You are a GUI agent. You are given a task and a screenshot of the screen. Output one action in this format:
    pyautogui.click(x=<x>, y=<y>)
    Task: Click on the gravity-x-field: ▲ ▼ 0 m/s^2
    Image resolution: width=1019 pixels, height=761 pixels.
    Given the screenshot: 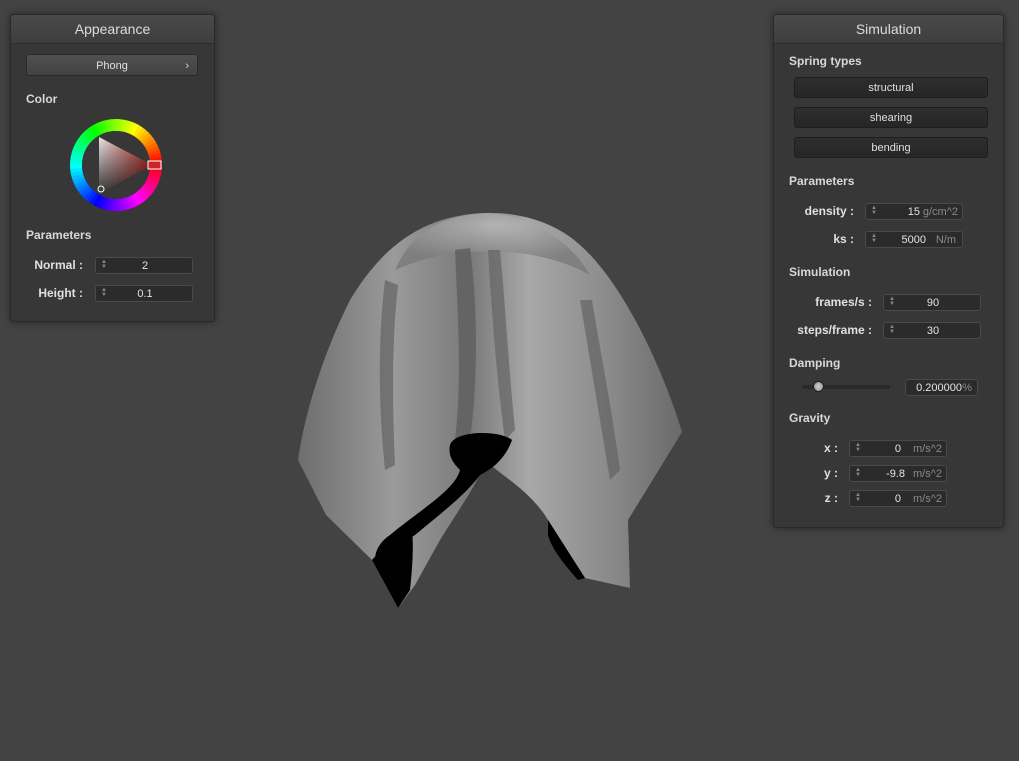 What is the action you would take?
    pyautogui.click(x=898, y=448)
    